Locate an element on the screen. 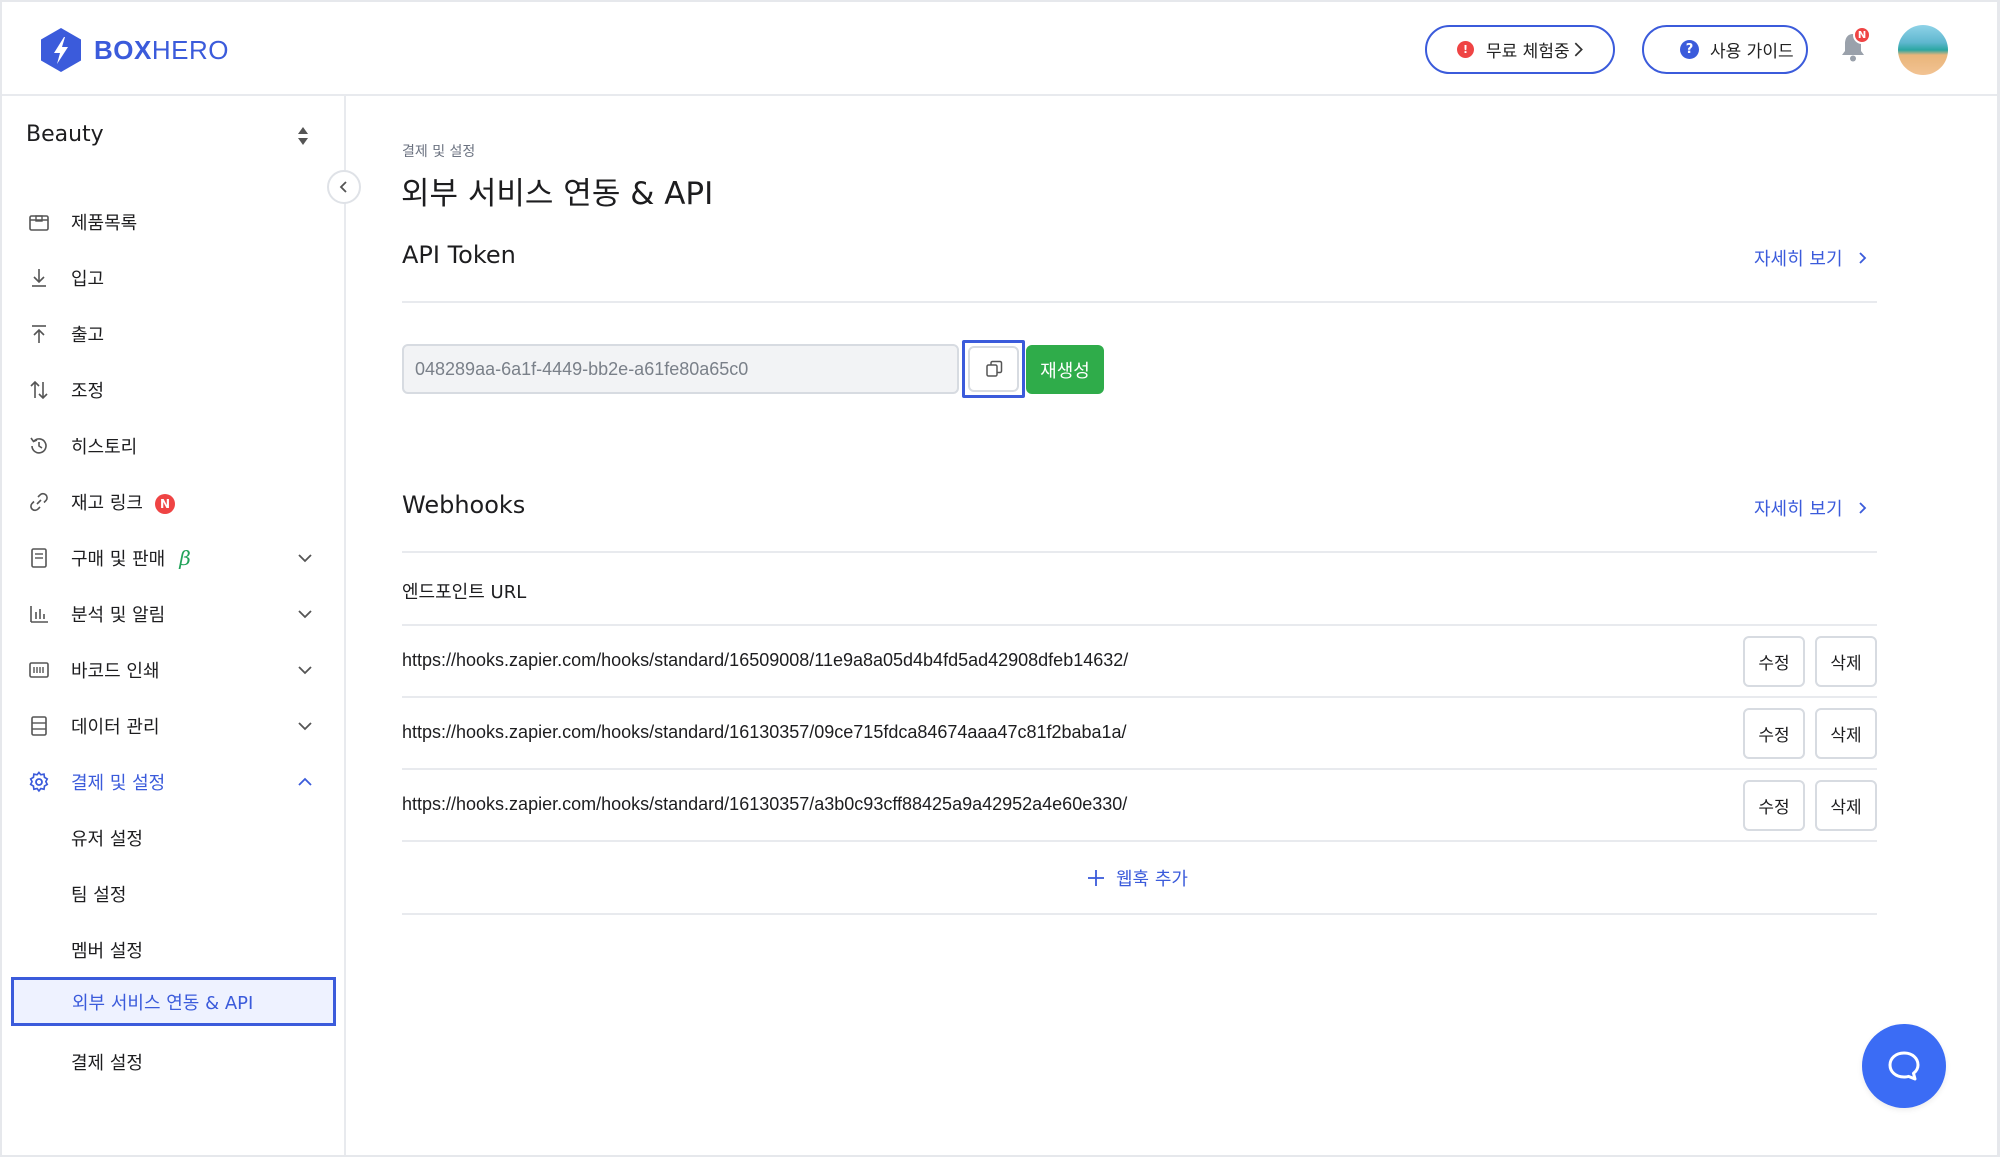  api-more-link-label: 자세히 보기 is located at coordinates (1798, 259).